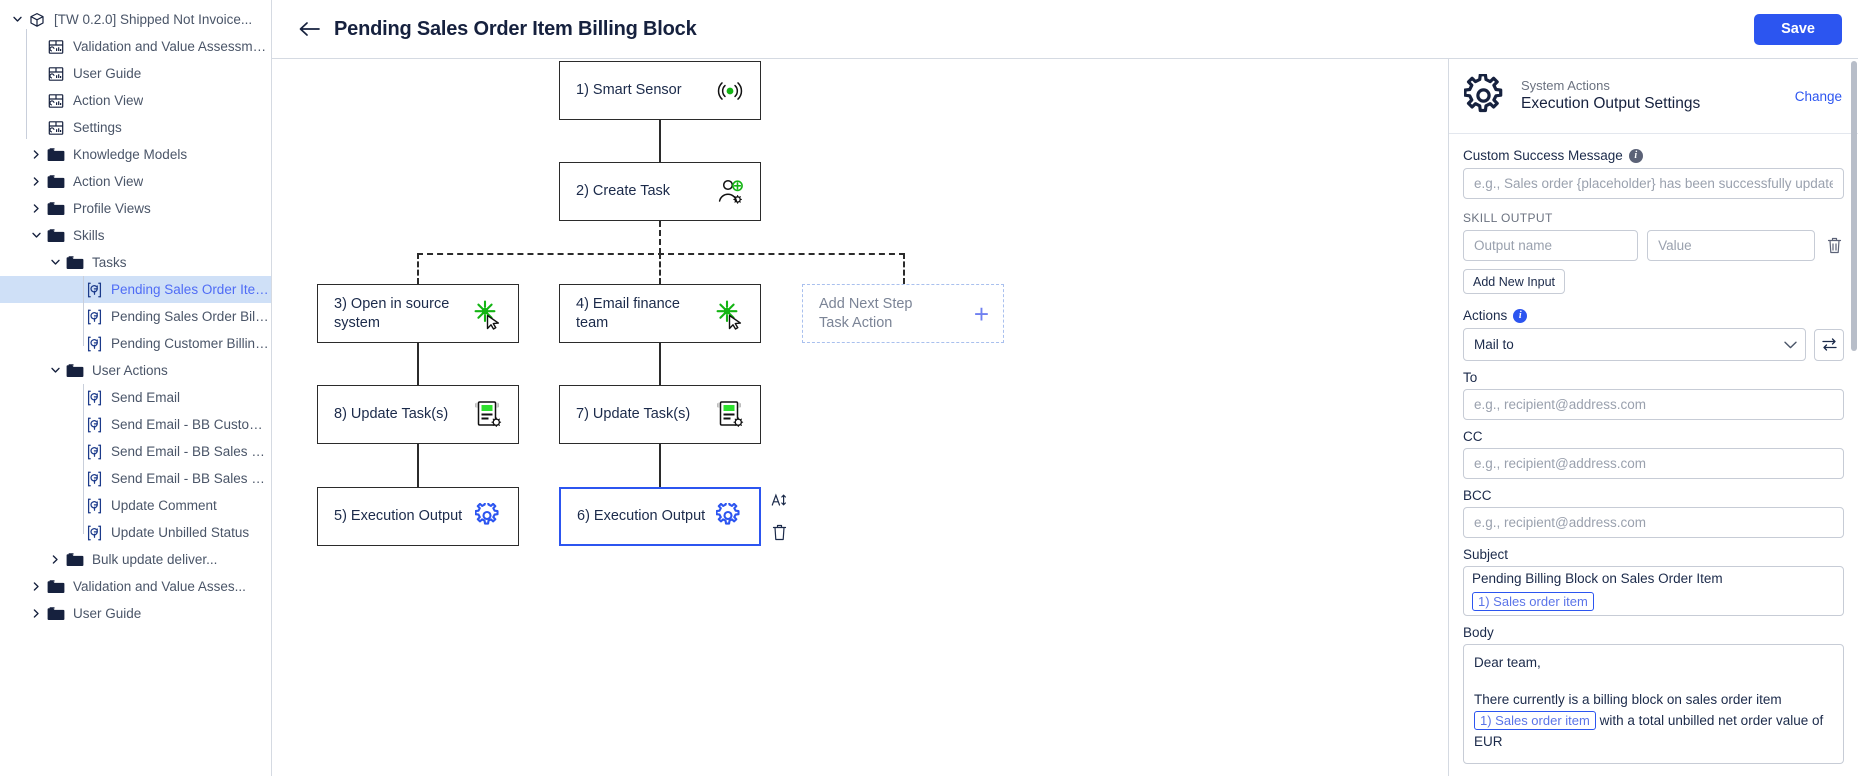  I want to click on output-value-input, so click(1731, 245).